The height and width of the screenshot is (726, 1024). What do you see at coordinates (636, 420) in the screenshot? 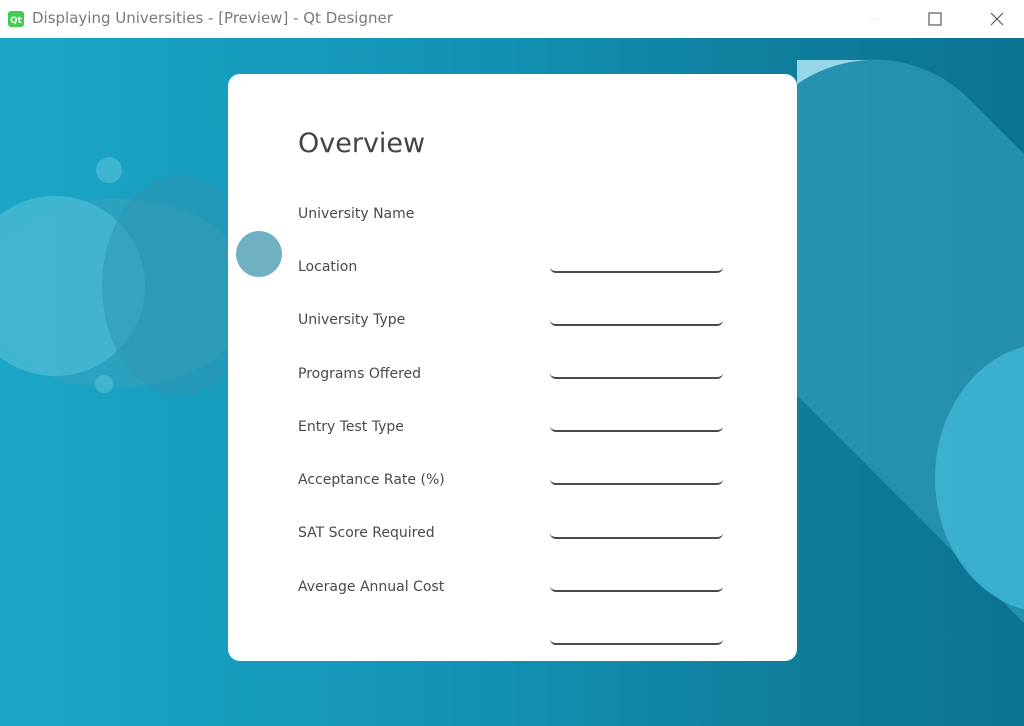
I see `programs-offered-field` at bounding box center [636, 420].